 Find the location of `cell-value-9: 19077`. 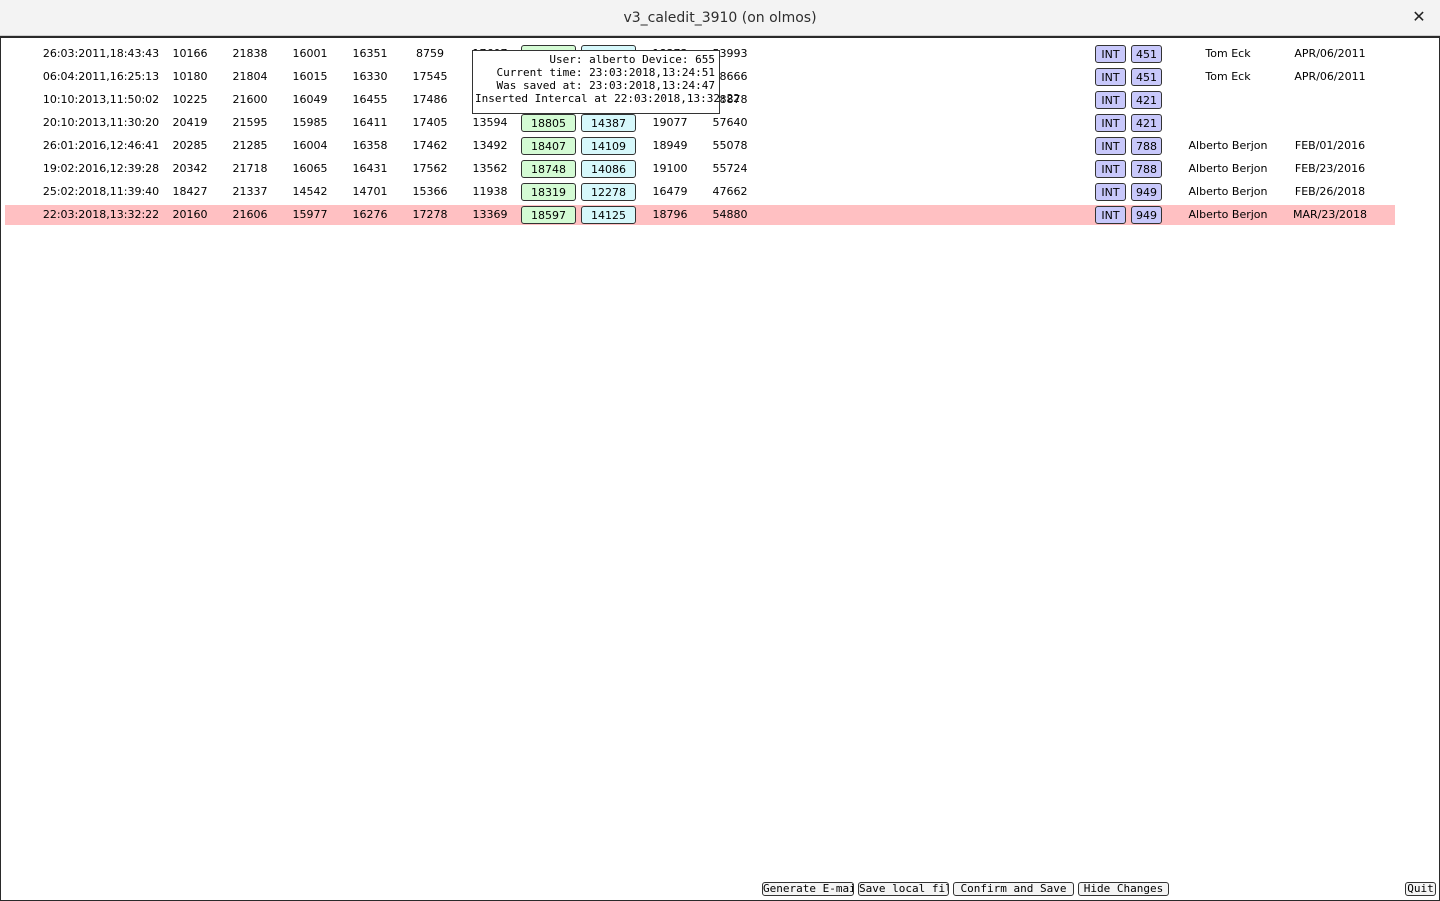

cell-value-9: 19077 is located at coordinates (670, 122).